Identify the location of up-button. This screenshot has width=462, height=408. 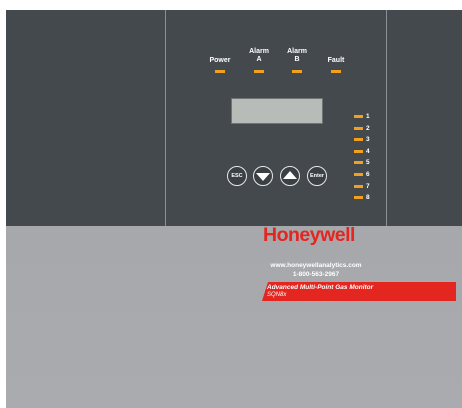
(290, 176).